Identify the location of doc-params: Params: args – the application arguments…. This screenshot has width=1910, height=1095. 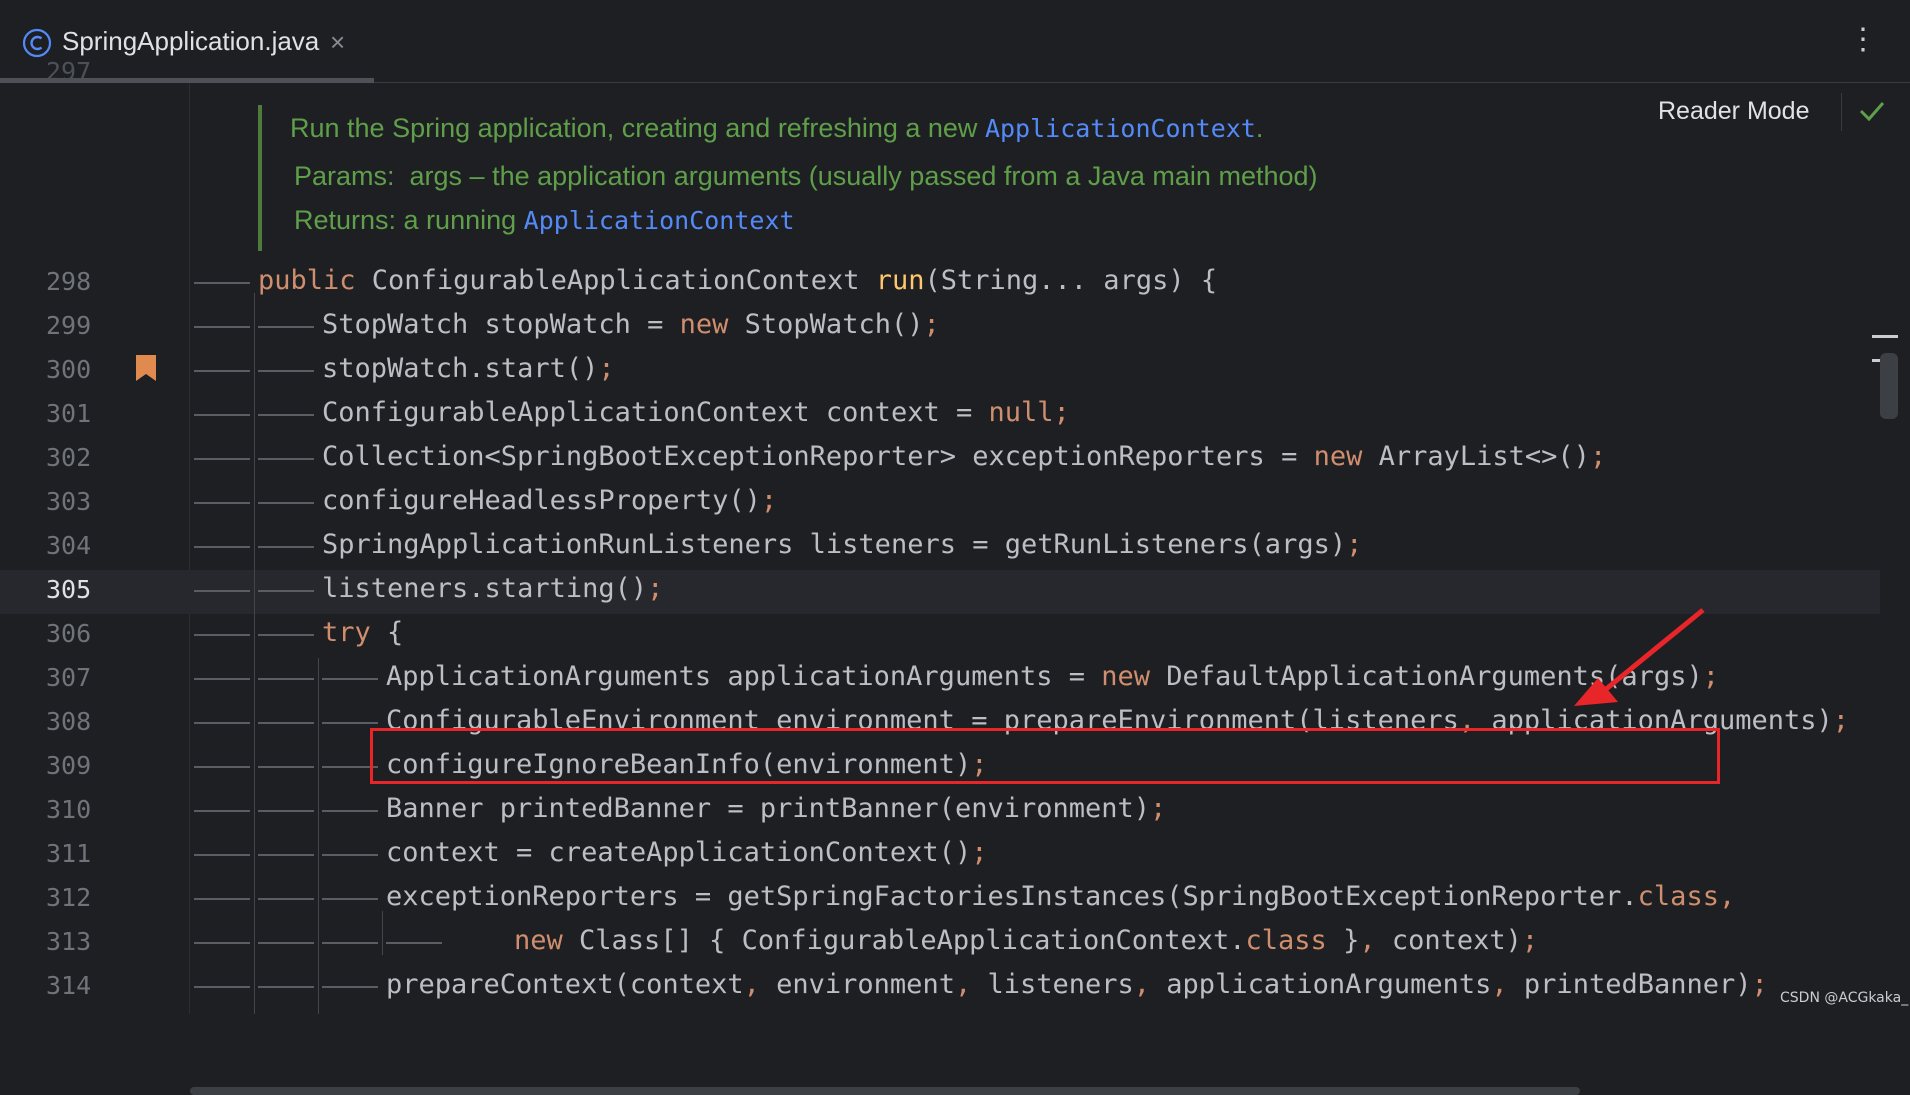
(806, 176).